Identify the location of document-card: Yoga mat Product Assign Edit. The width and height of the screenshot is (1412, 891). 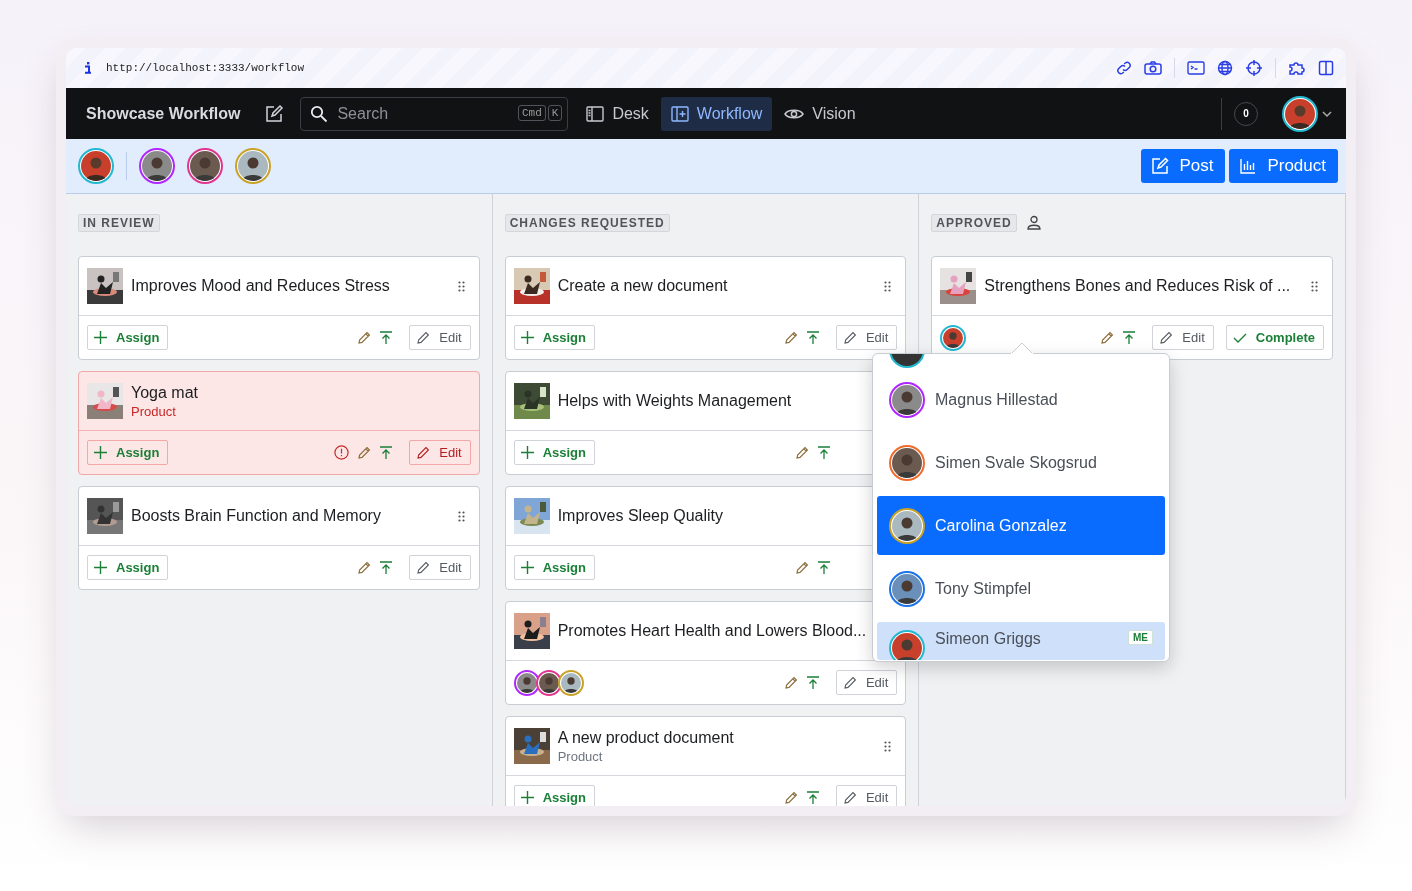
(279, 423).